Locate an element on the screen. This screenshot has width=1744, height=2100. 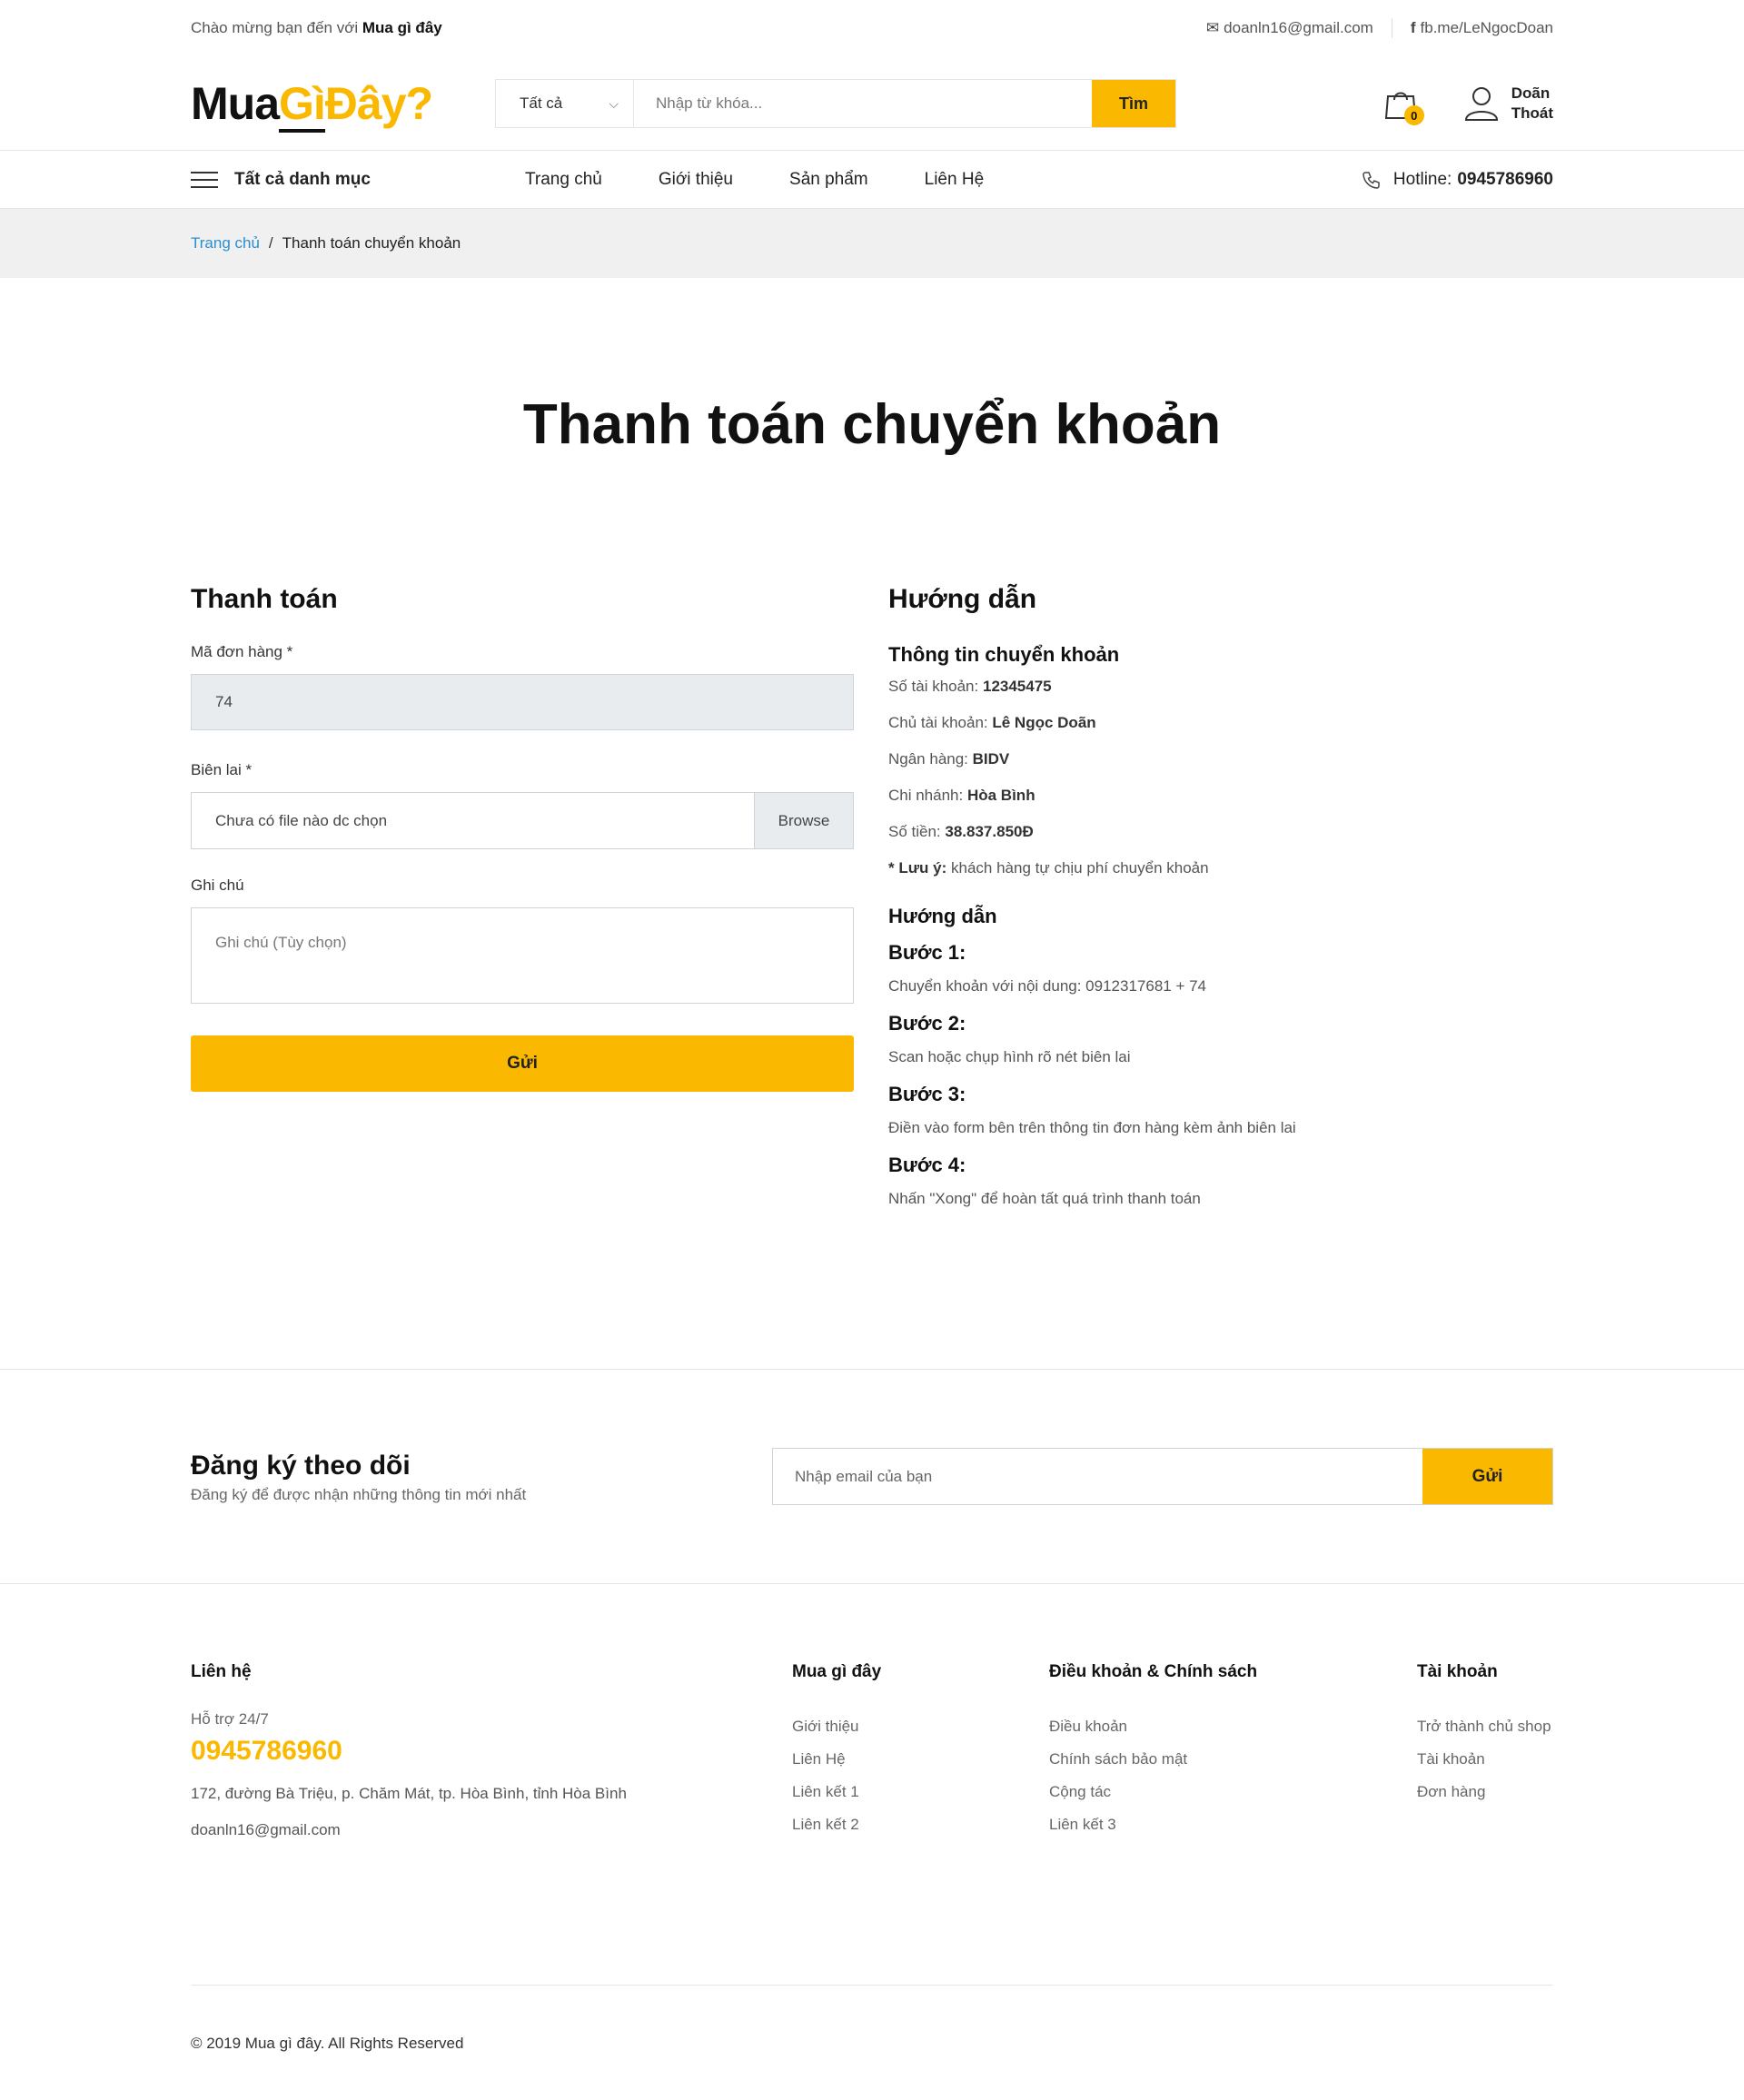
account-number-label: Số tài khoản: is located at coordinates (933, 686).